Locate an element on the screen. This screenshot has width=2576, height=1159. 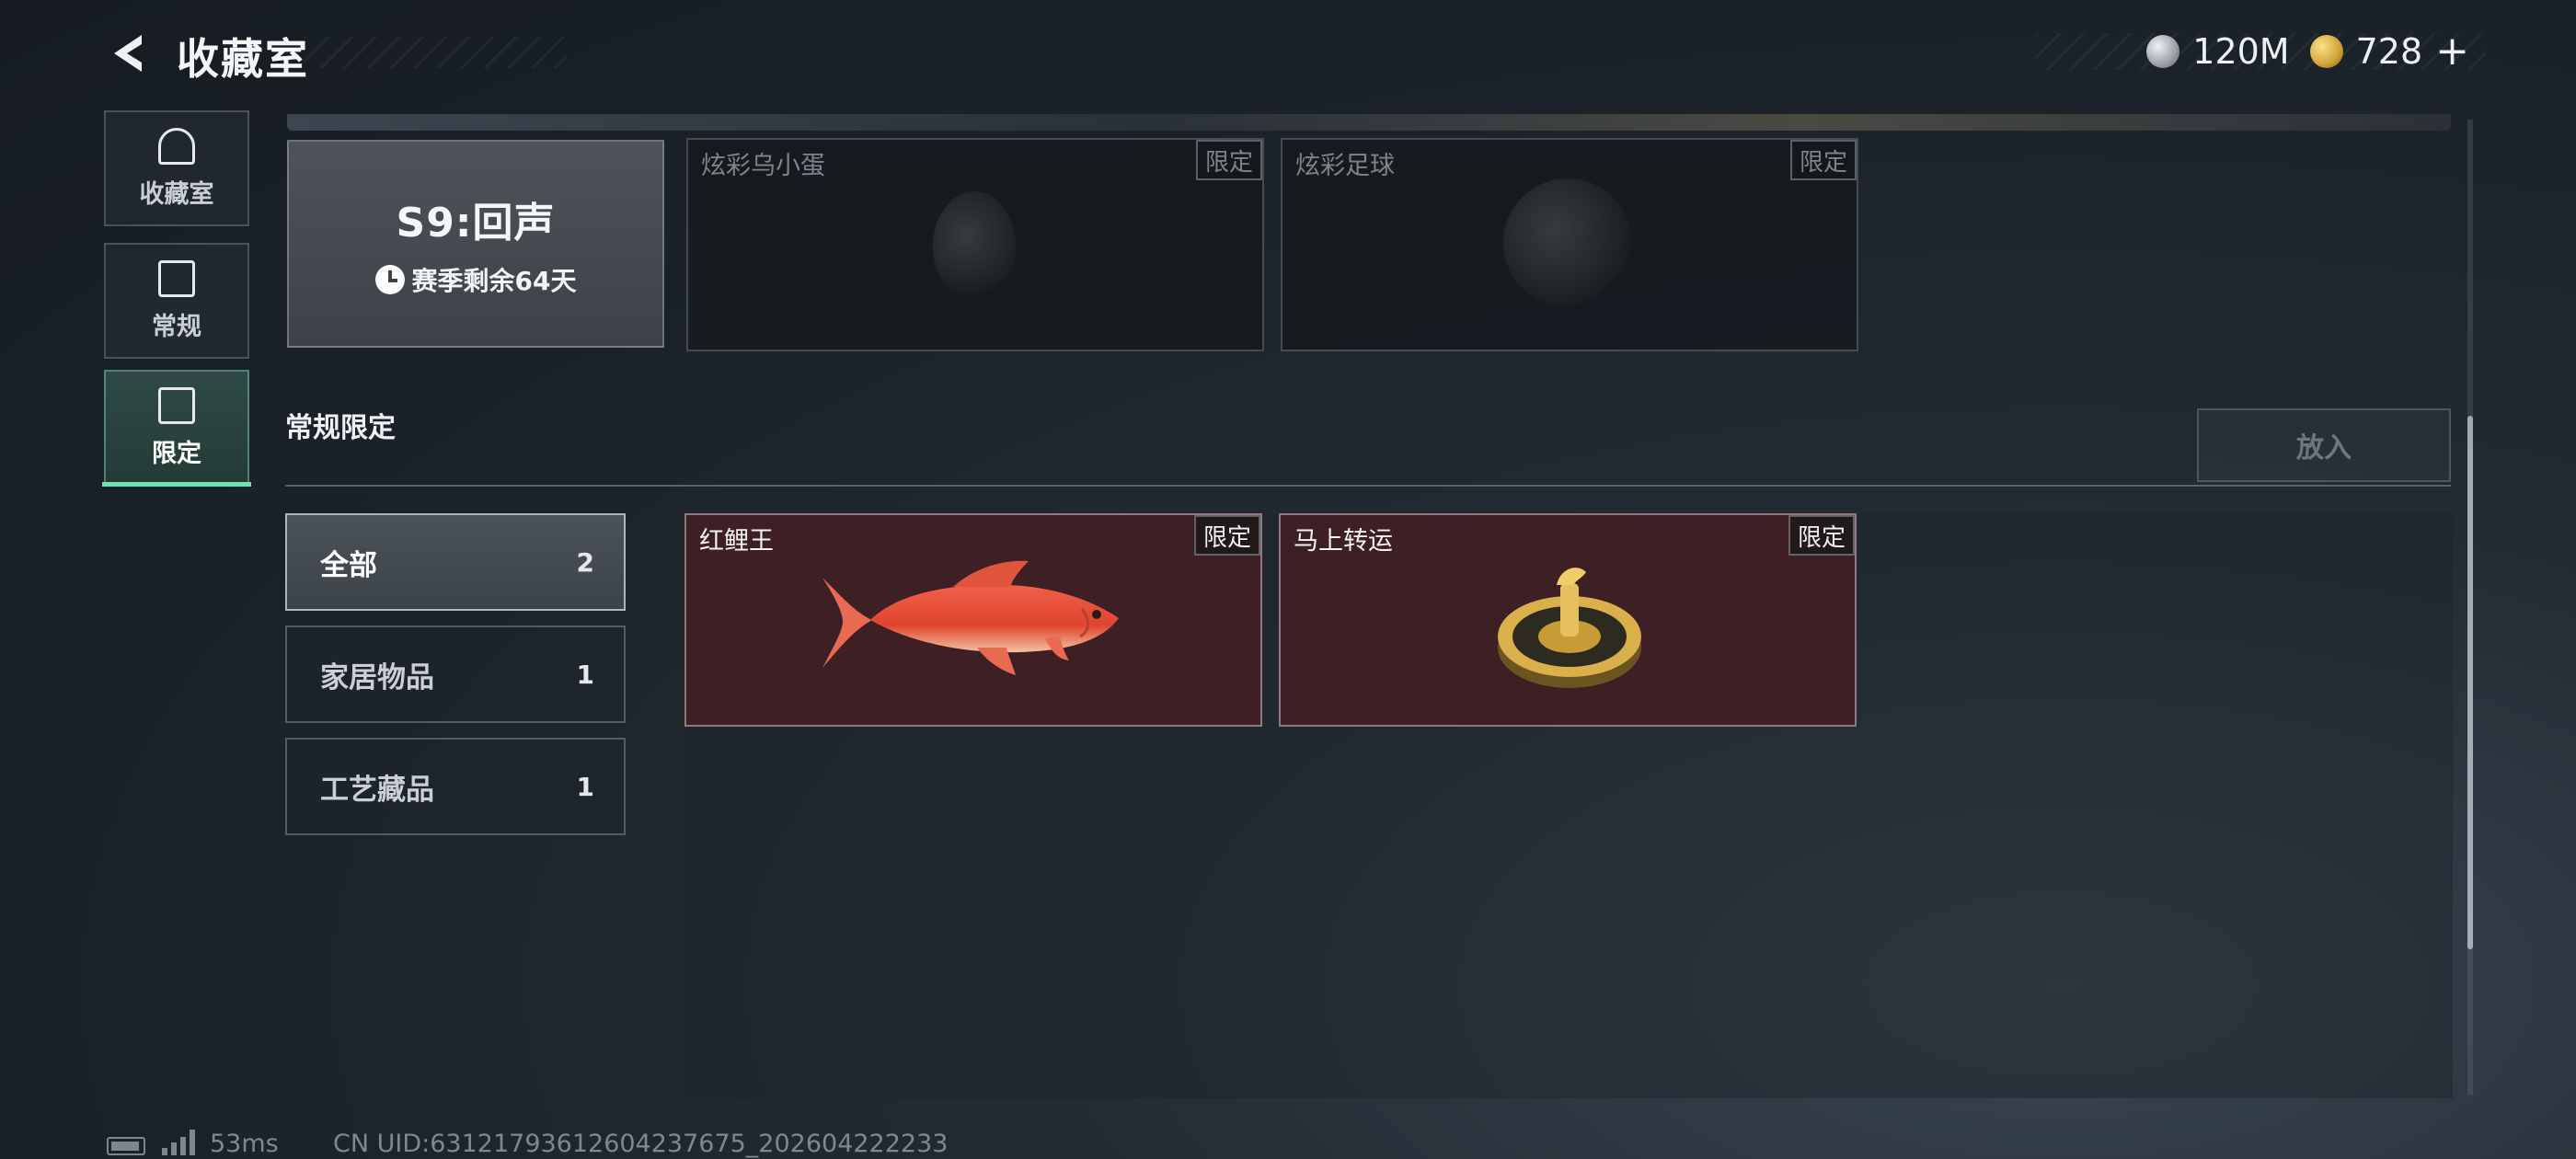
filter-label: 工艺藏品 is located at coordinates (377, 790).